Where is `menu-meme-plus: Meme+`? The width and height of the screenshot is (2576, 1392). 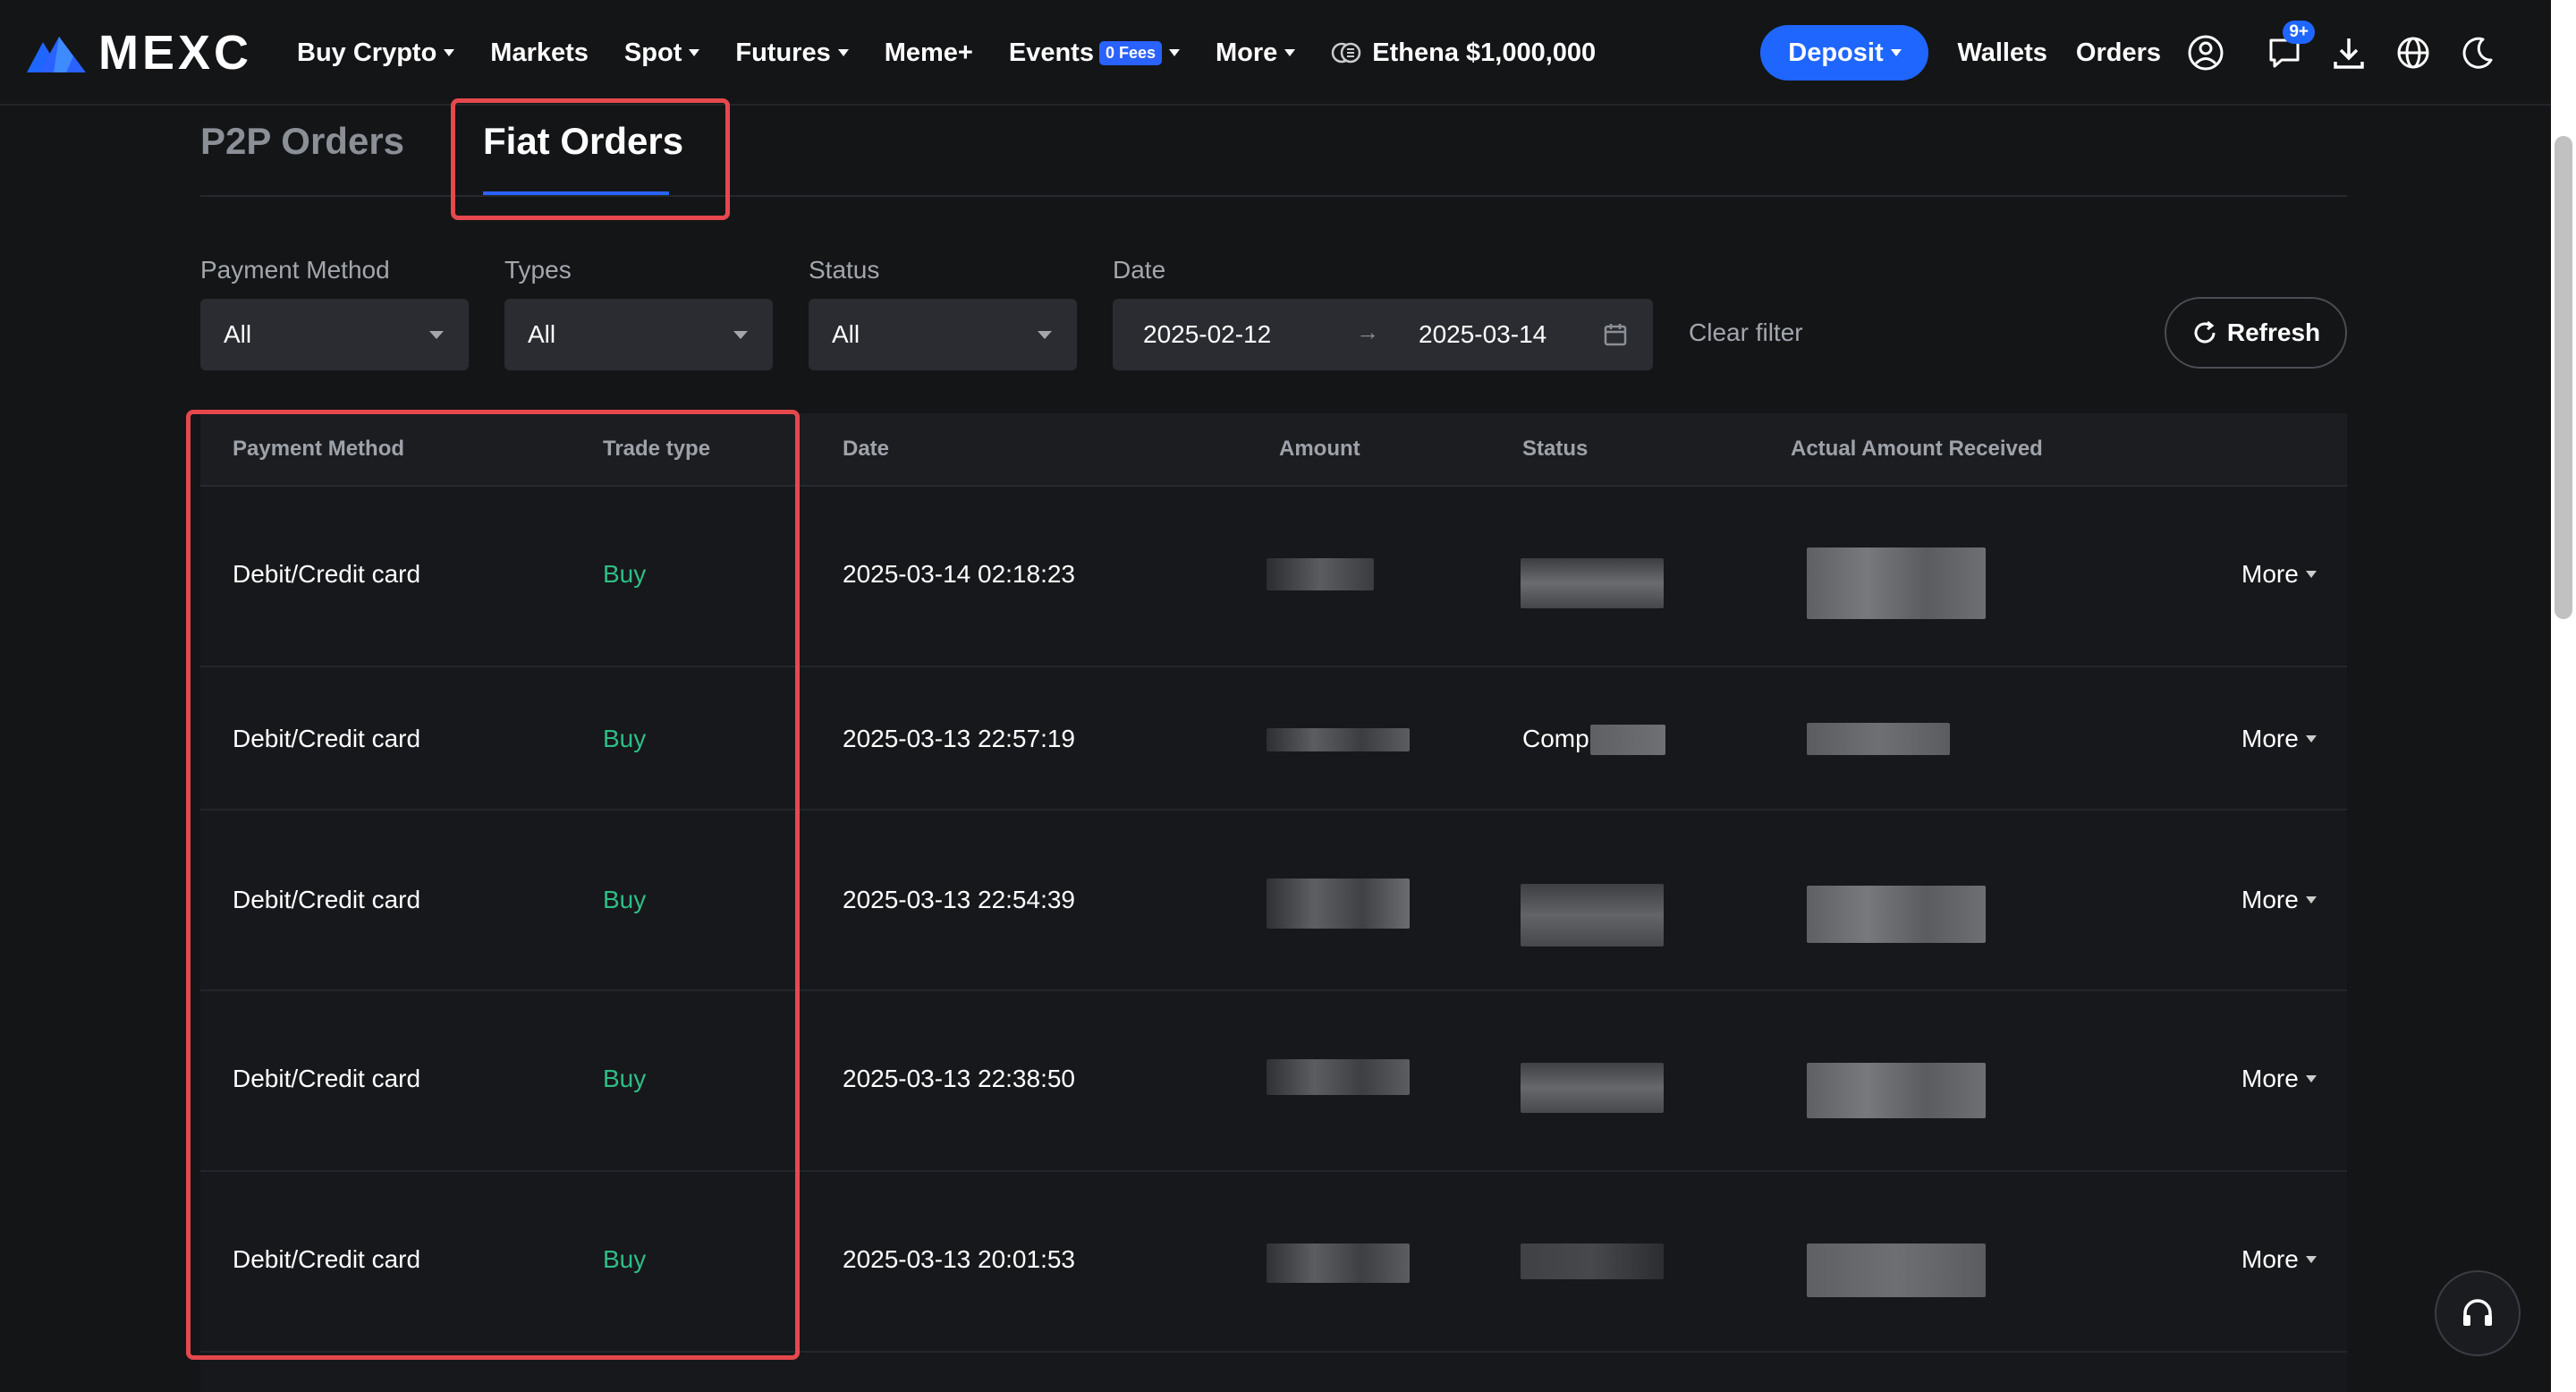 menu-meme-plus: Meme+ is located at coordinates (929, 53).